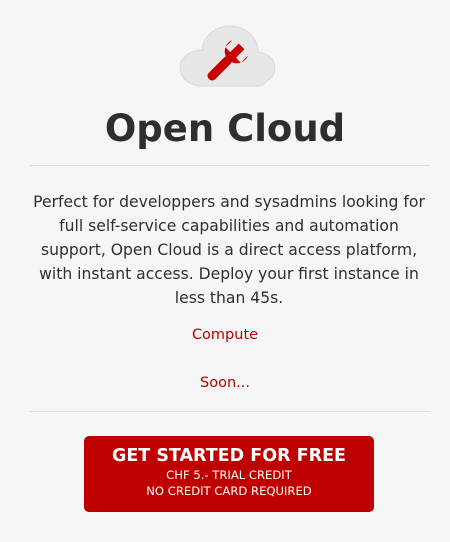  Describe the element at coordinates (226, 58) in the screenshot. I see `cloud-wrench-icon` at that location.